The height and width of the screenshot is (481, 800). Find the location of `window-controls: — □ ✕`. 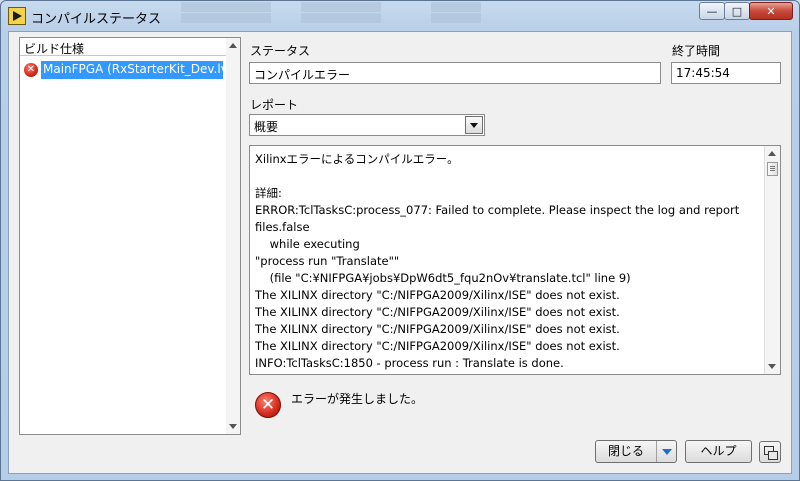

window-controls: — □ ✕ is located at coordinates (746, 11).